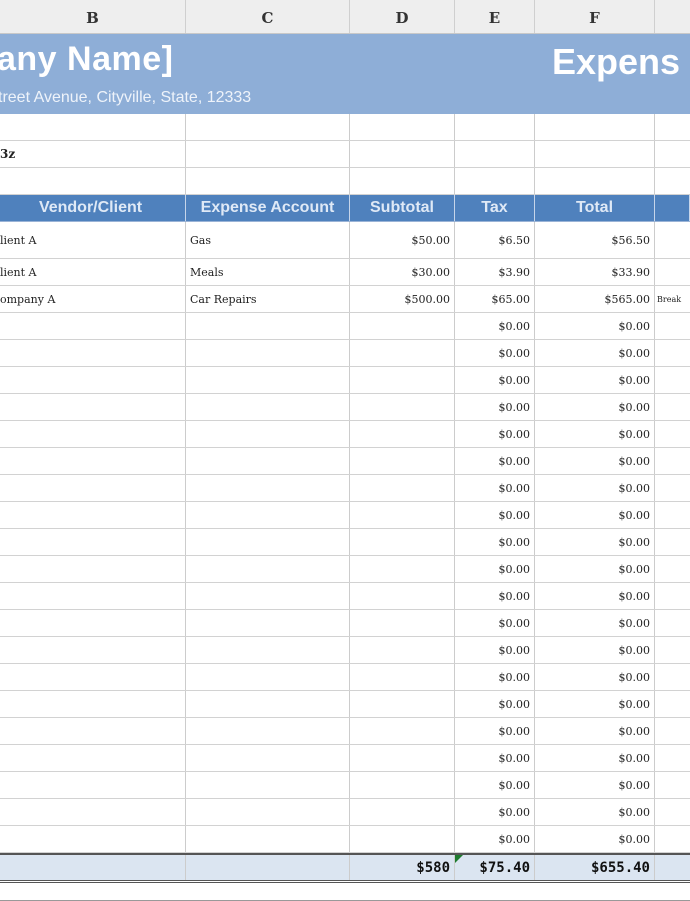  I want to click on cell-total: $33.90, so click(595, 272).